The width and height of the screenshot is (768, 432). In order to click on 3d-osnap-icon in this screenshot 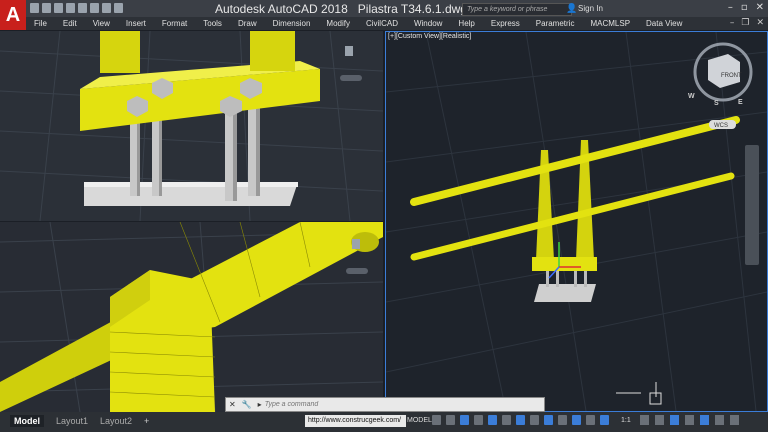, I will do `click(562, 420)`.